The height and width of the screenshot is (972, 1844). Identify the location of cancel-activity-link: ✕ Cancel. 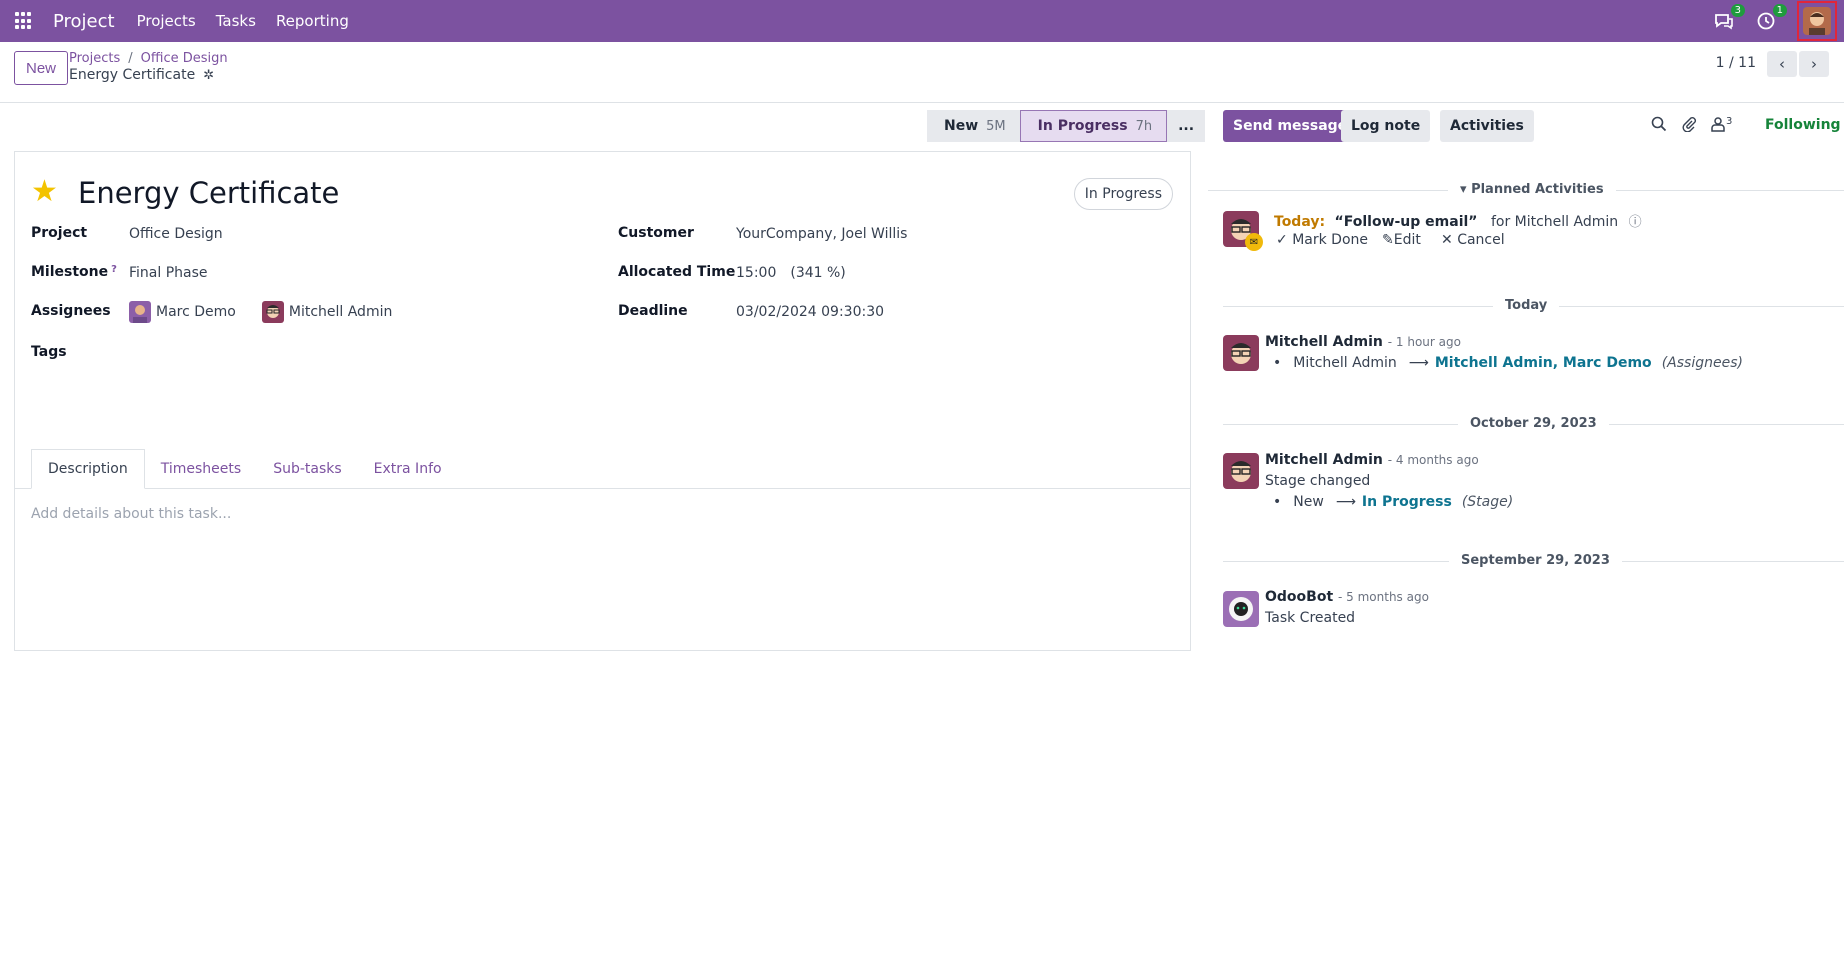
(1473, 240).